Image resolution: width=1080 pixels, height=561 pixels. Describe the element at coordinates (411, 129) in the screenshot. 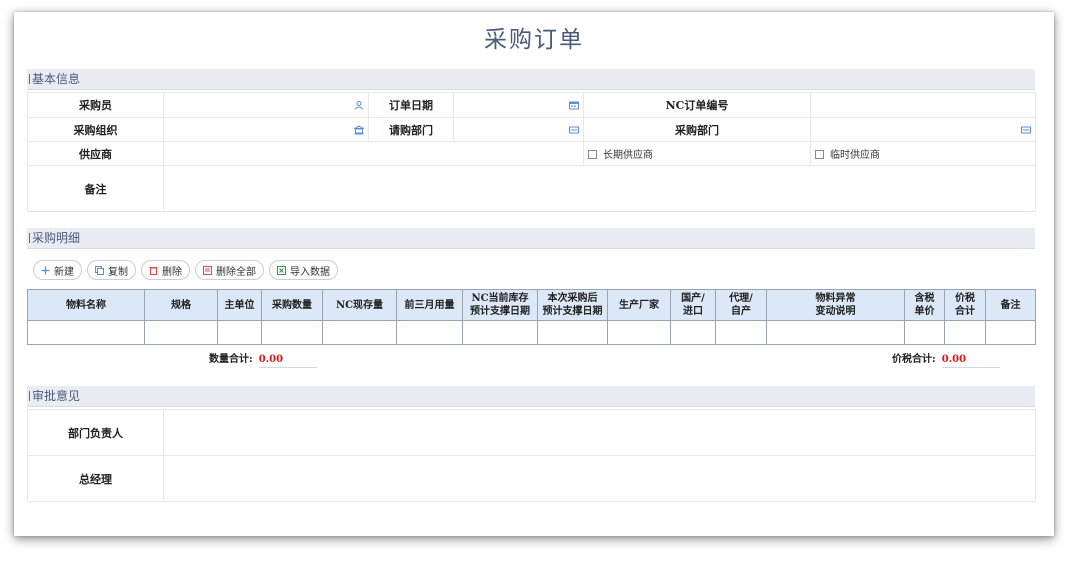

I see `request-dept-label: 请购部门` at that location.